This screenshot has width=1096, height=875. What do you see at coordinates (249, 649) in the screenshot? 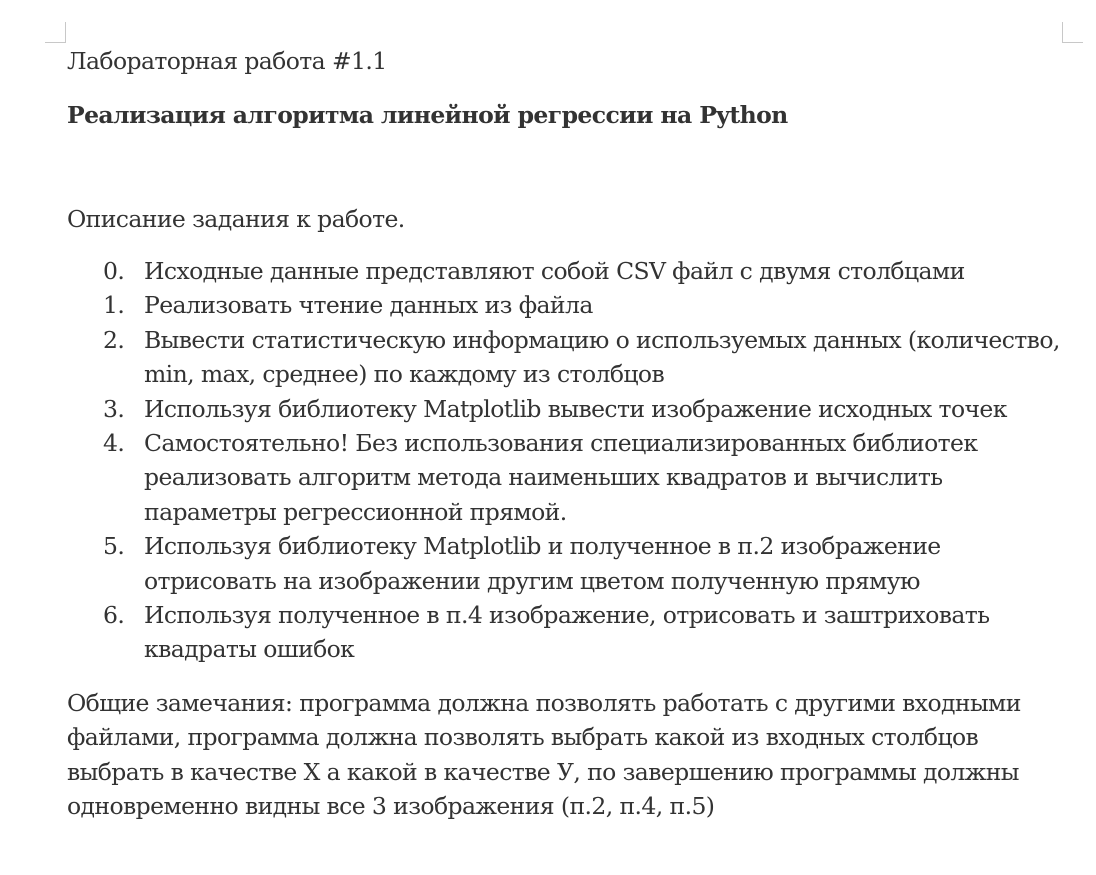
I see `task-text-line: квадраты ошибок` at bounding box center [249, 649].